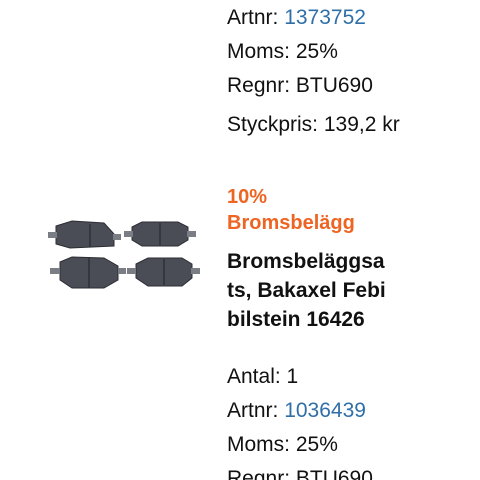 The image size is (480, 480). What do you see at coordinates (123, 257) in the screenshot?
I see `brake-pads-icon` at bounding box center [123, 257].